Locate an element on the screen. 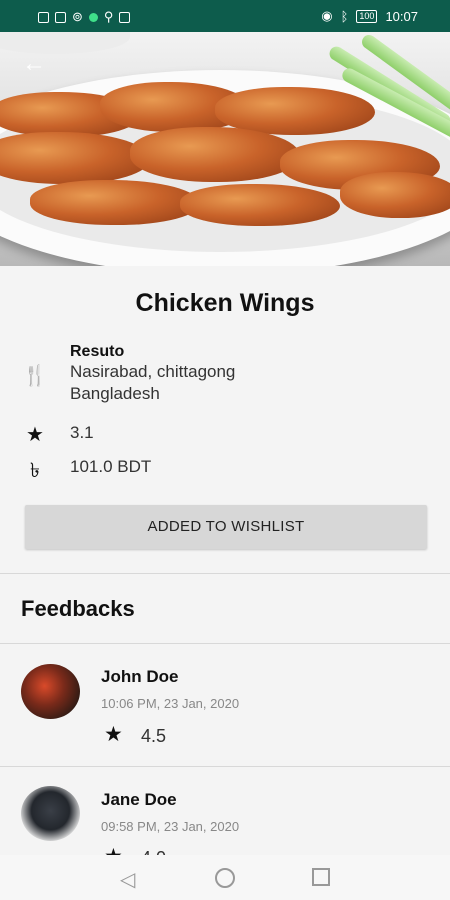  nav-home-icon is located at coordinates (225, 878).